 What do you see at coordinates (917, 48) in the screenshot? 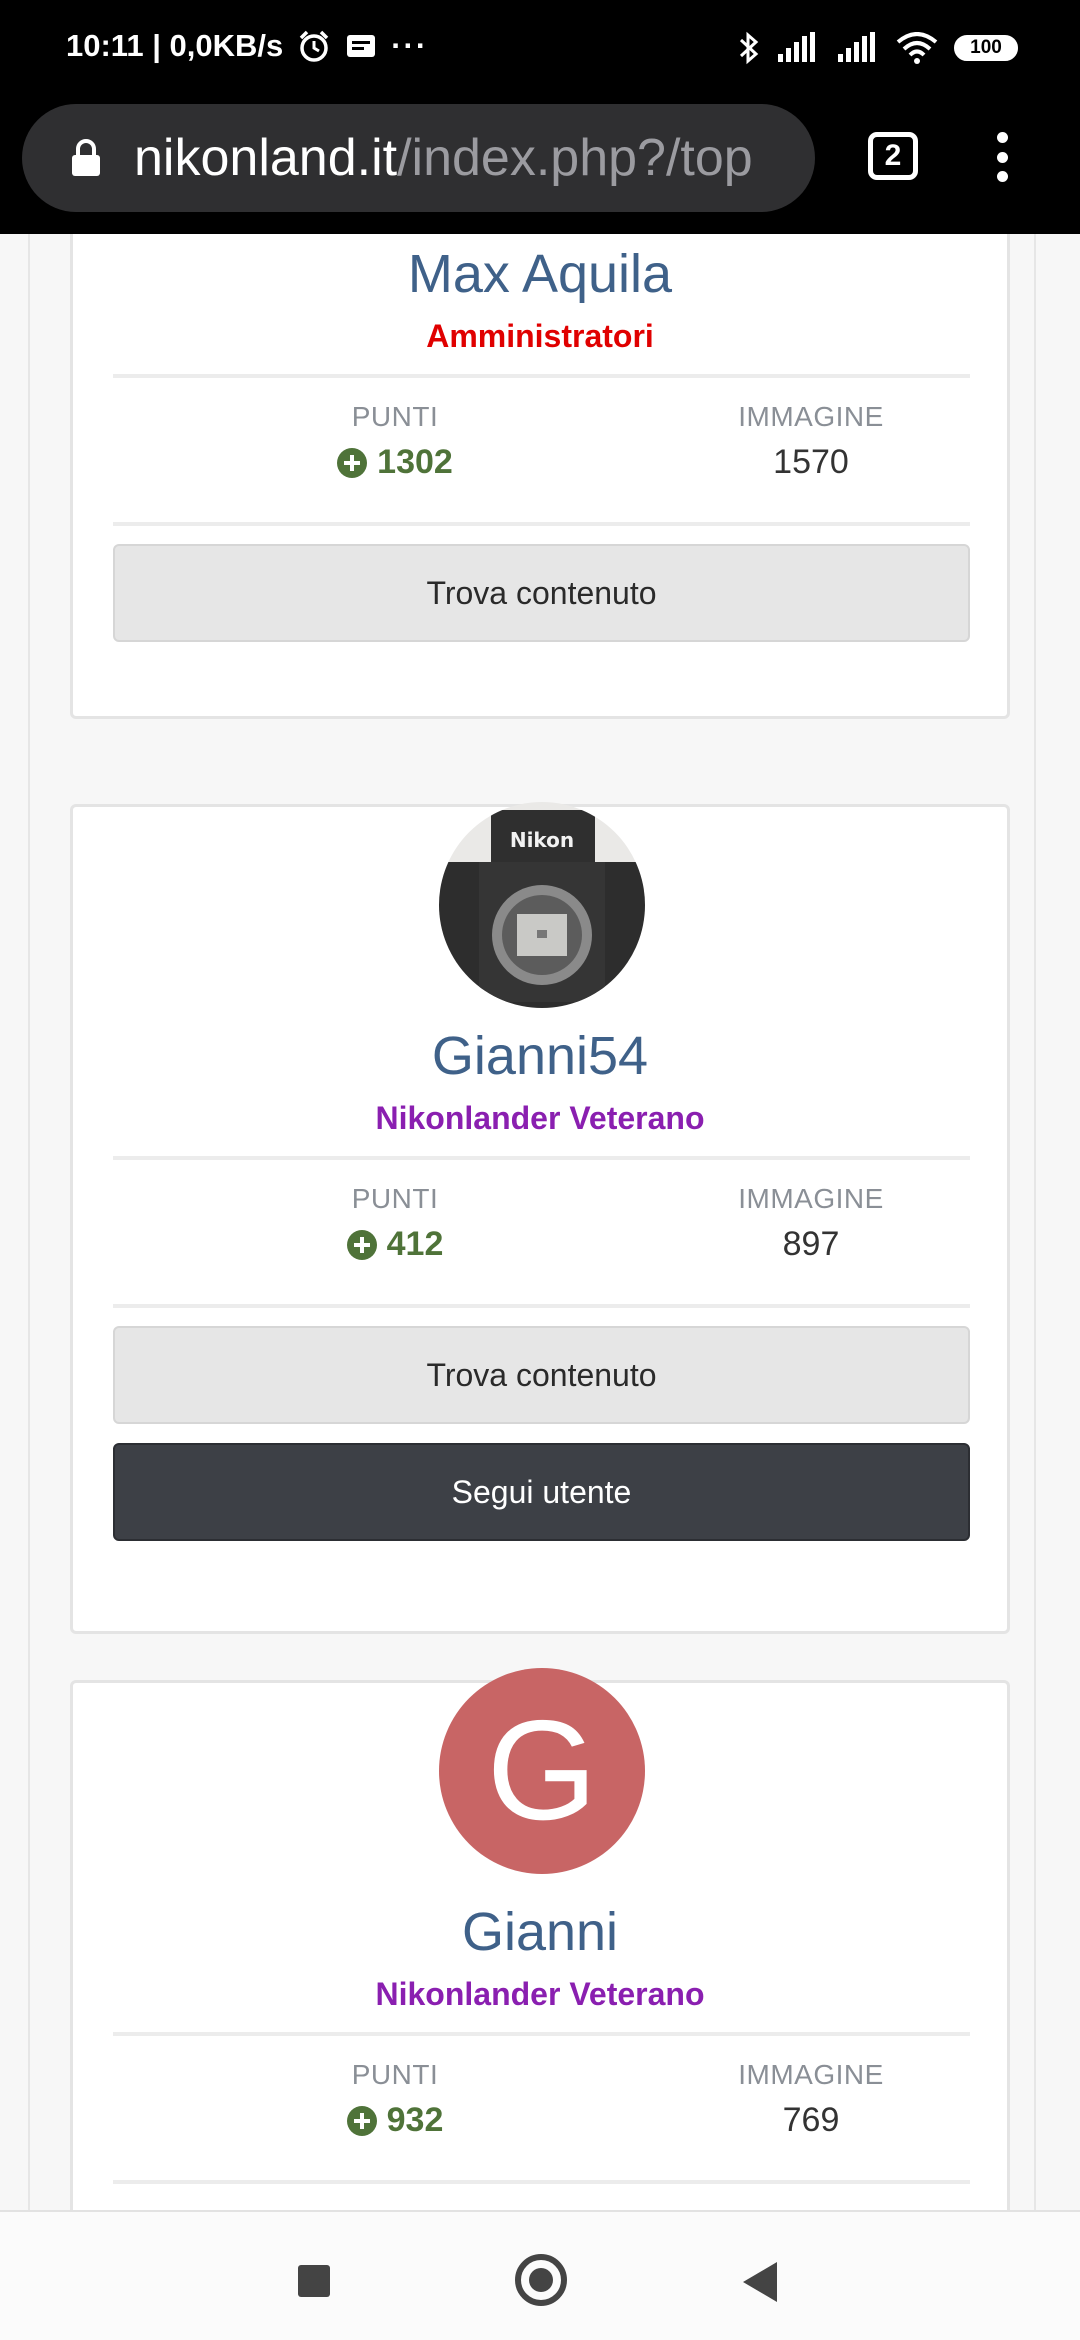
I see `wifi-icon` at bounding box center [917, 48].